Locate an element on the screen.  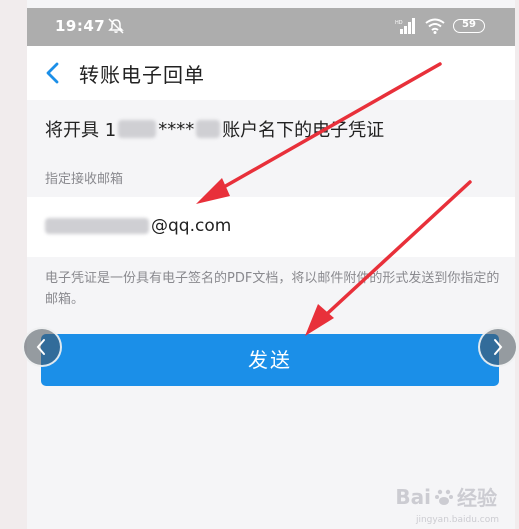
wifi-icon is located at coordinates (435, 26).